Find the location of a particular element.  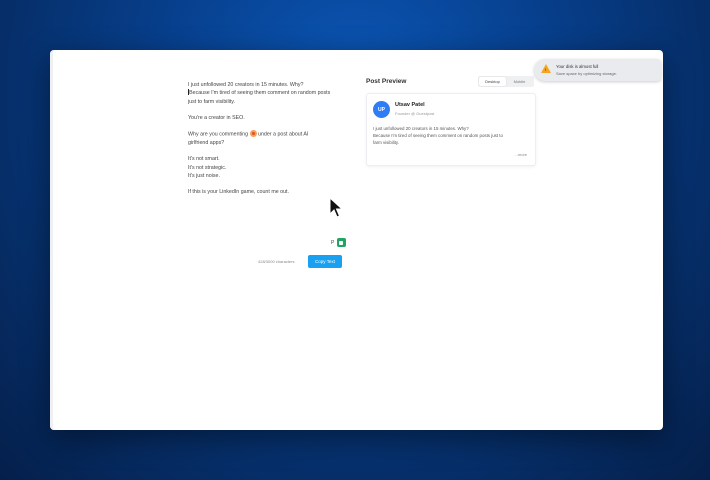

avatar: UP is located at coordinates (381, 109).